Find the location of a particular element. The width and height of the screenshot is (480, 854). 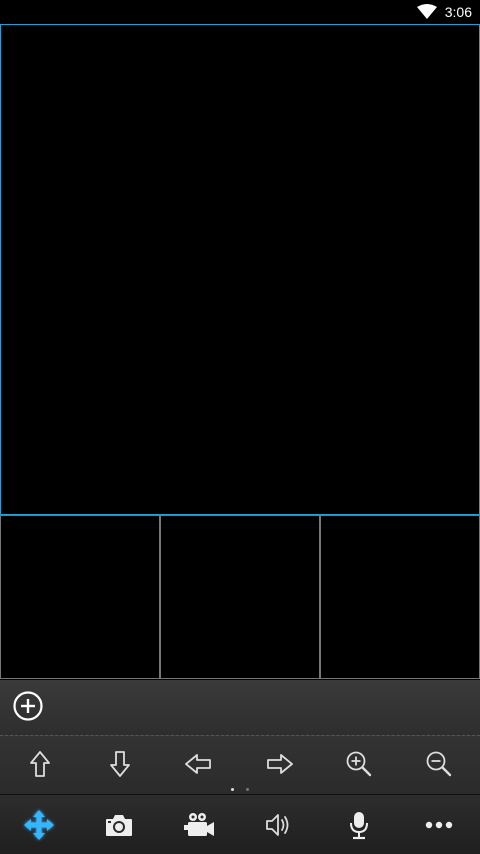

arrow-down-icon is located at coordinates (120, 764).